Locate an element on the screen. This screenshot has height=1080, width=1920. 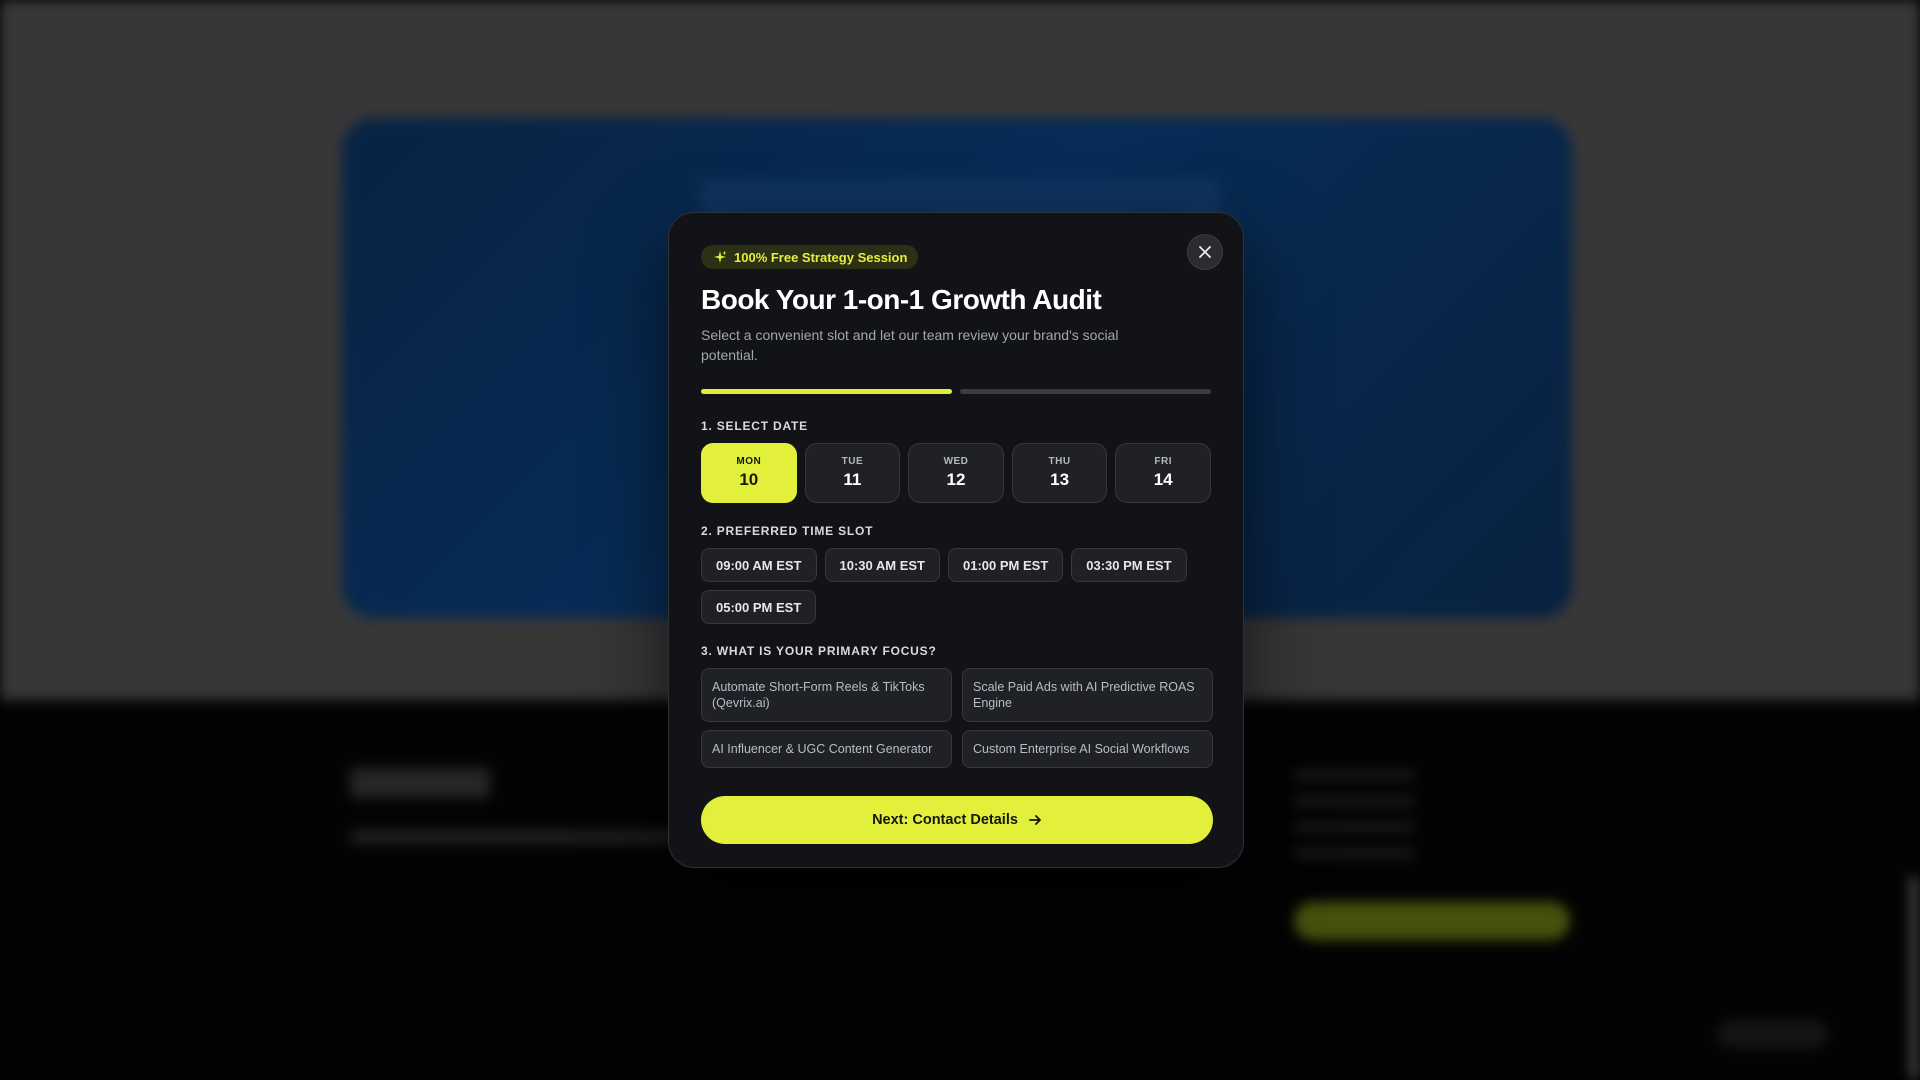
close-button is located at coordinates (1205, 252).